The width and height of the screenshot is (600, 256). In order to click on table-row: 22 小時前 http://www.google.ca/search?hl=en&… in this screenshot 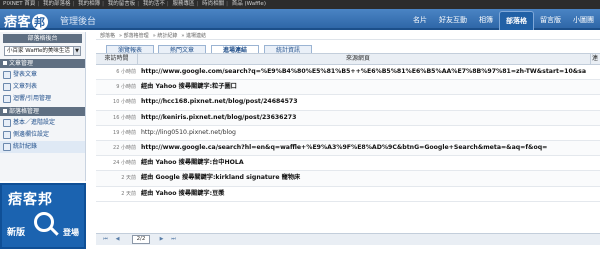, I will do `click(348, 148)`.